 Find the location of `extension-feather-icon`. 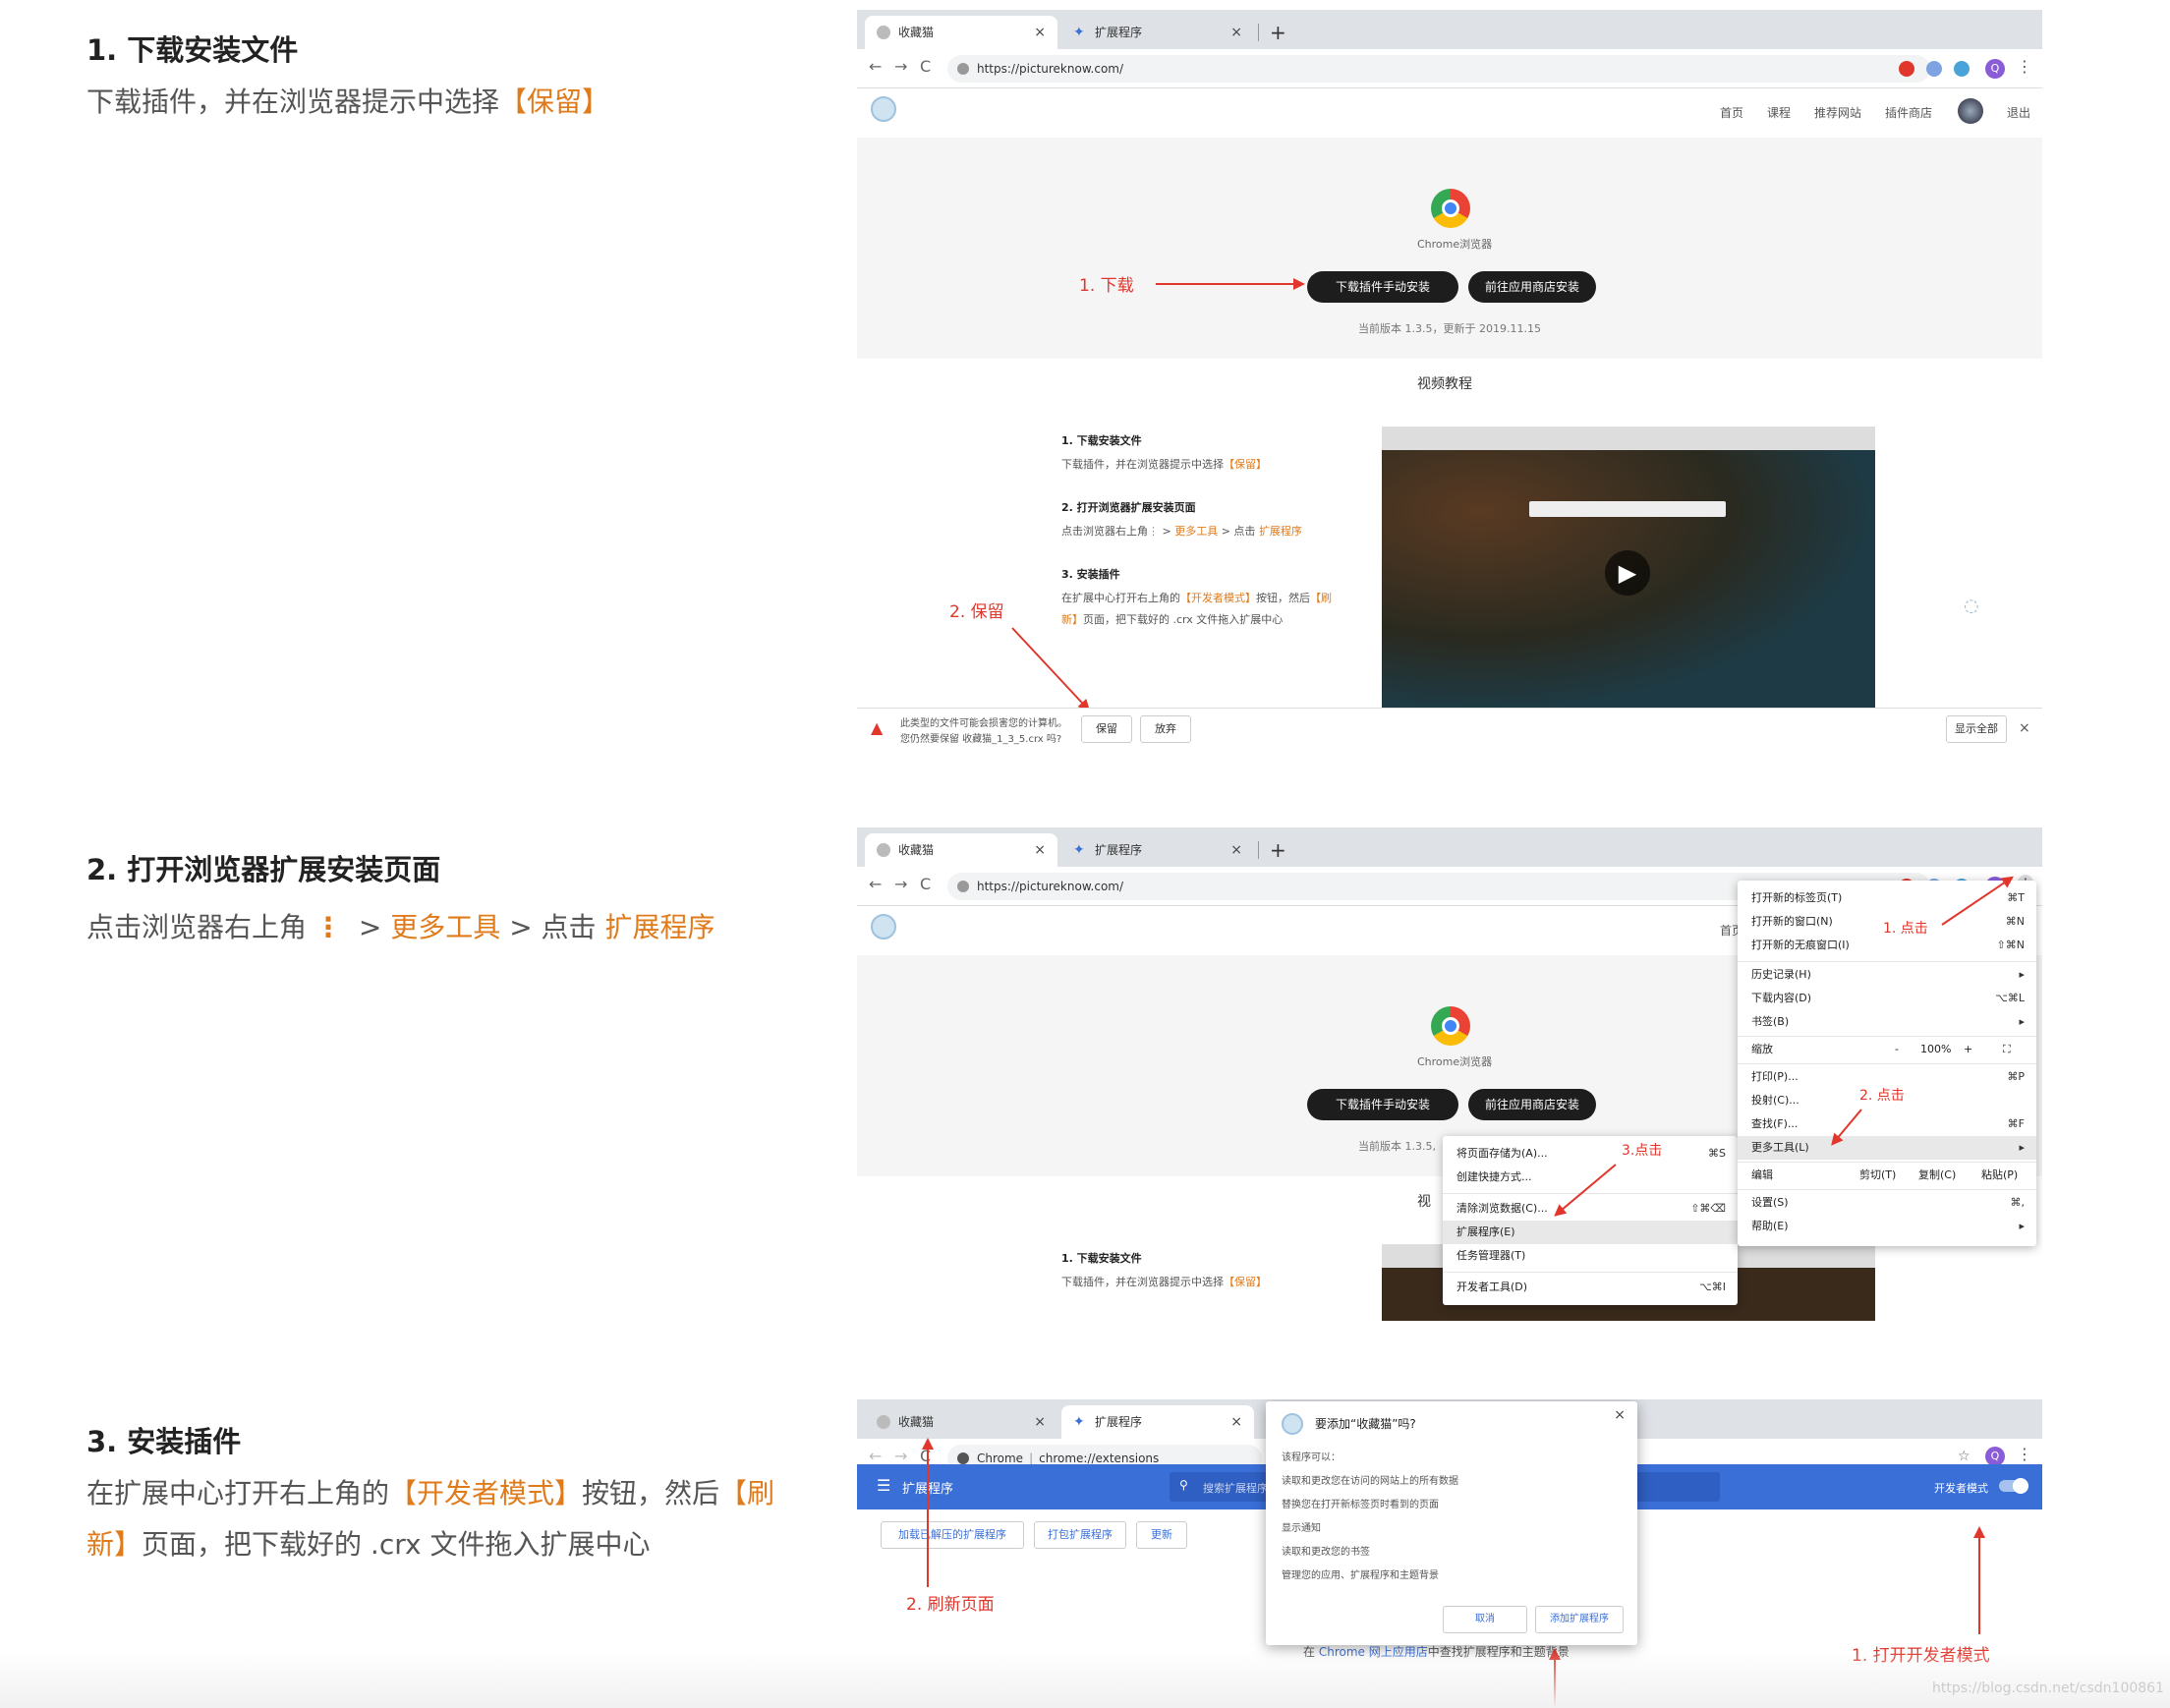

extension-feather-icon is located at coordinates (1934, 69).